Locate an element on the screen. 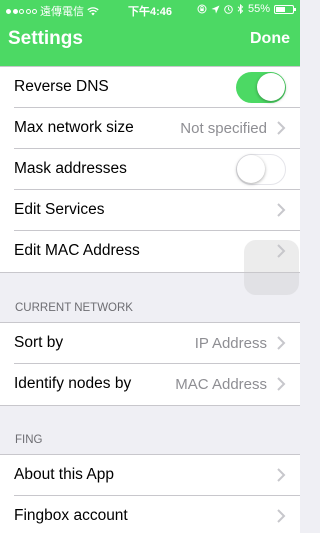 The image size is (320, 533). current-network-header: CURRENT NETWORK is located at coordinates (74, 308).